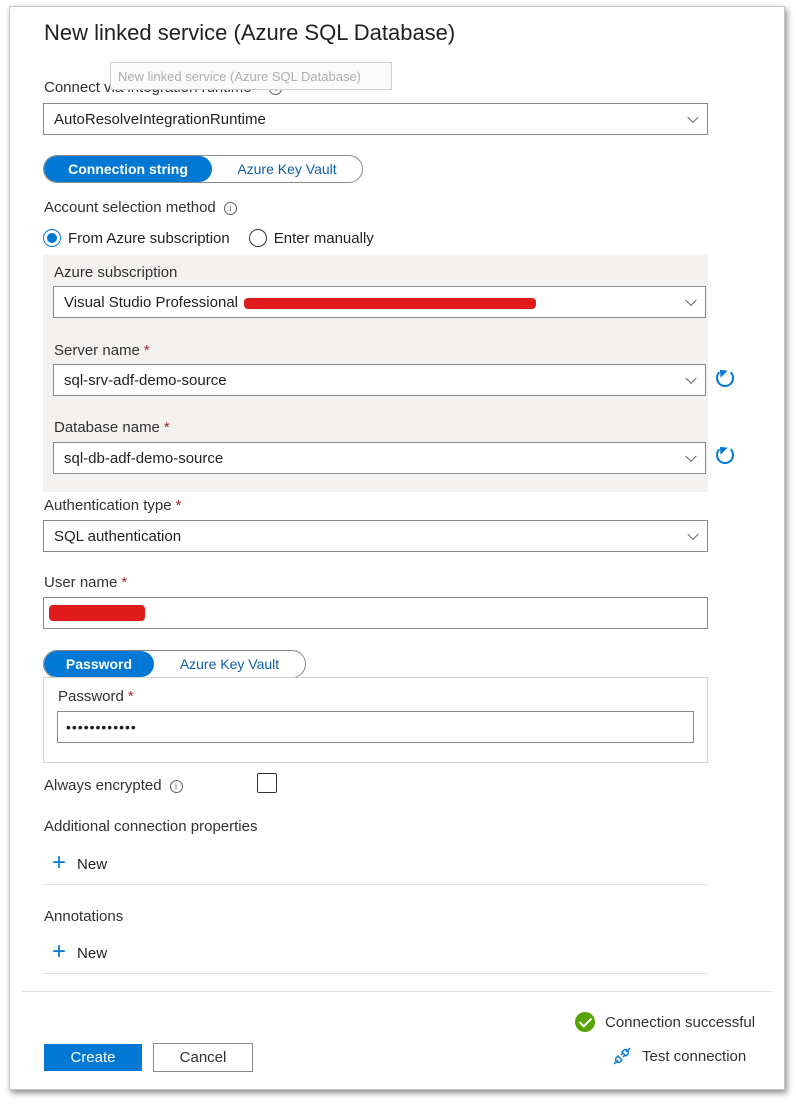 The image size is (796, 1104). I want to click on radio-enter-manually, so click(257, 238).